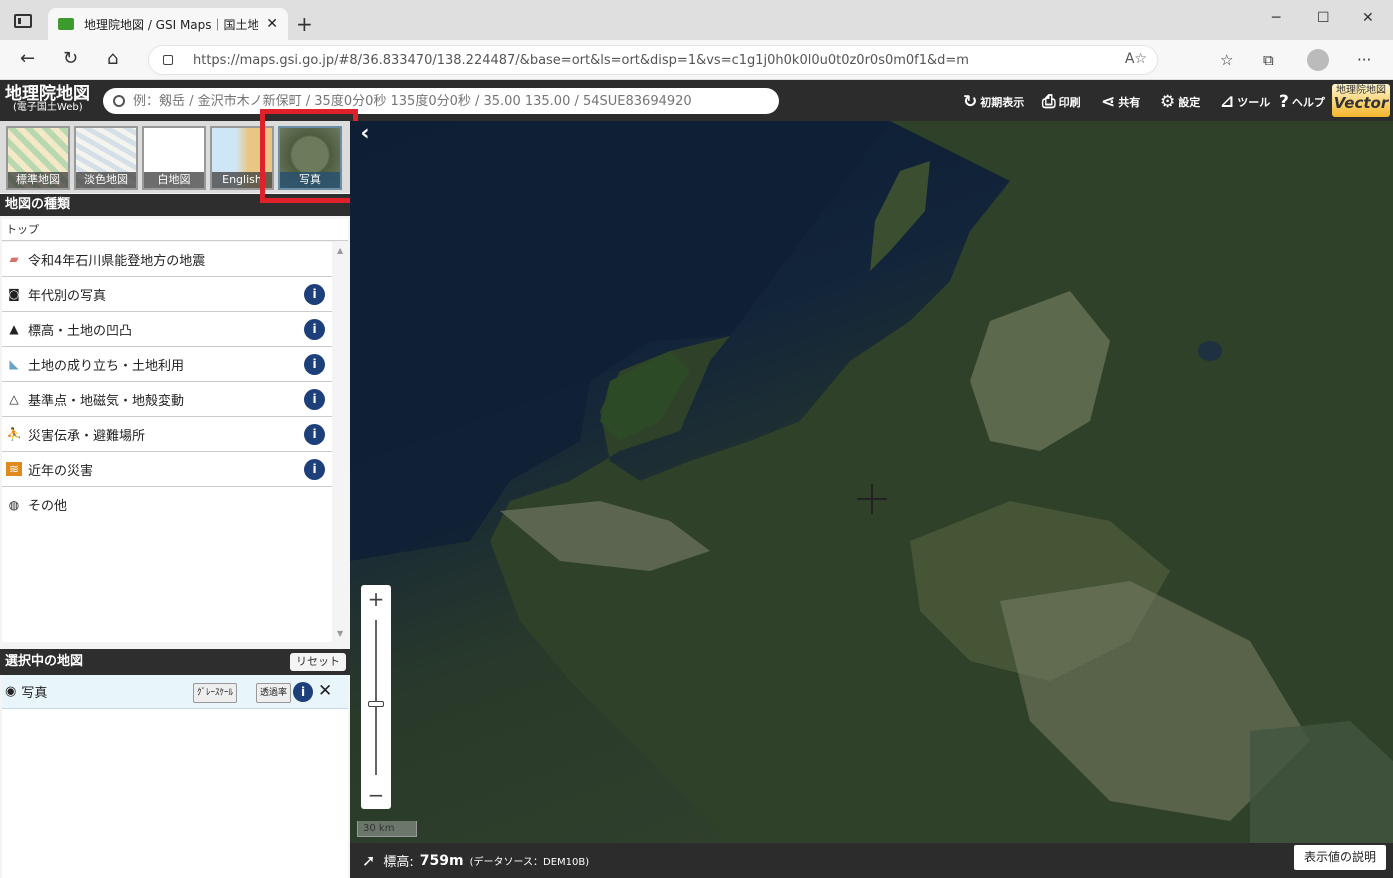 The image size is (1393, 878). I want to click on basemap-standard: 標準地図, so click(38, 158).